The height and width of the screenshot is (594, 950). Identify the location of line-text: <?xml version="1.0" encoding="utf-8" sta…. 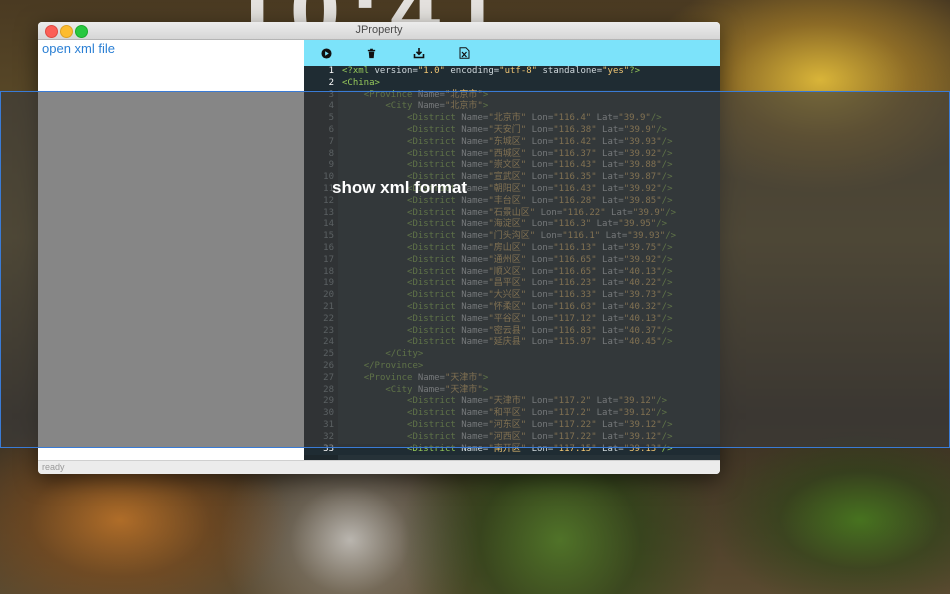
(491, 71).